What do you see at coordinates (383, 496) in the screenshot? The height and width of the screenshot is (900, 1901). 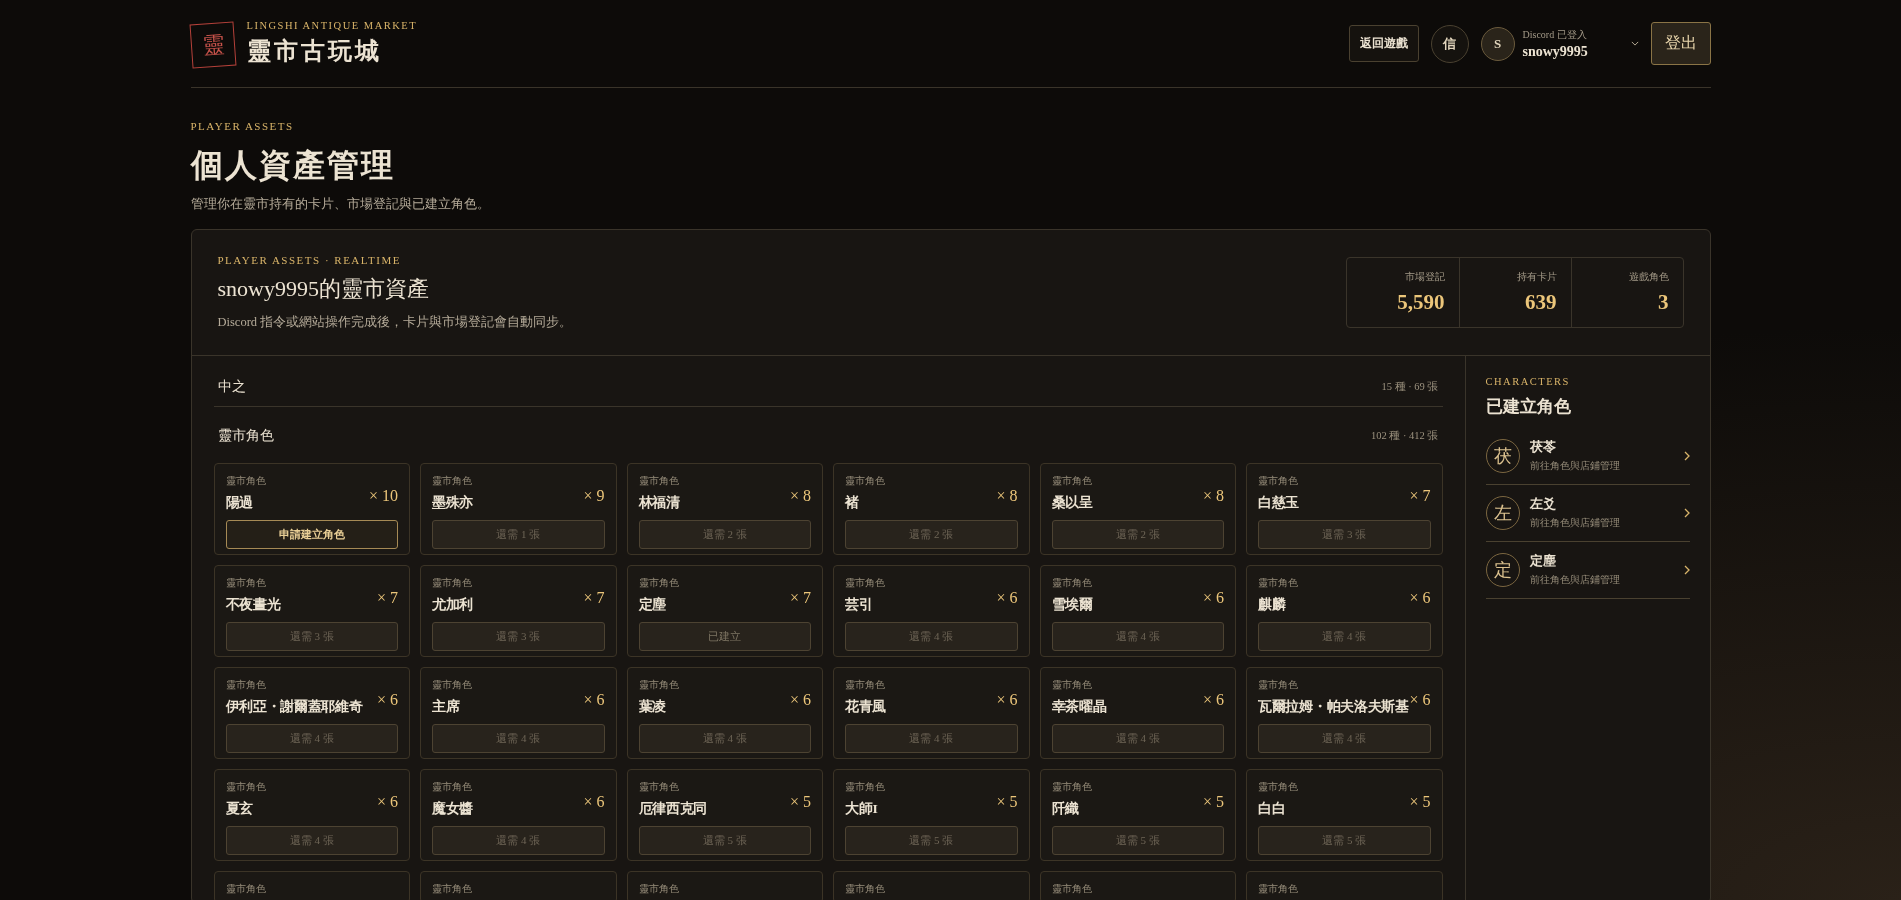 I see `card-count: × 10` at bounding box center [383, 496].